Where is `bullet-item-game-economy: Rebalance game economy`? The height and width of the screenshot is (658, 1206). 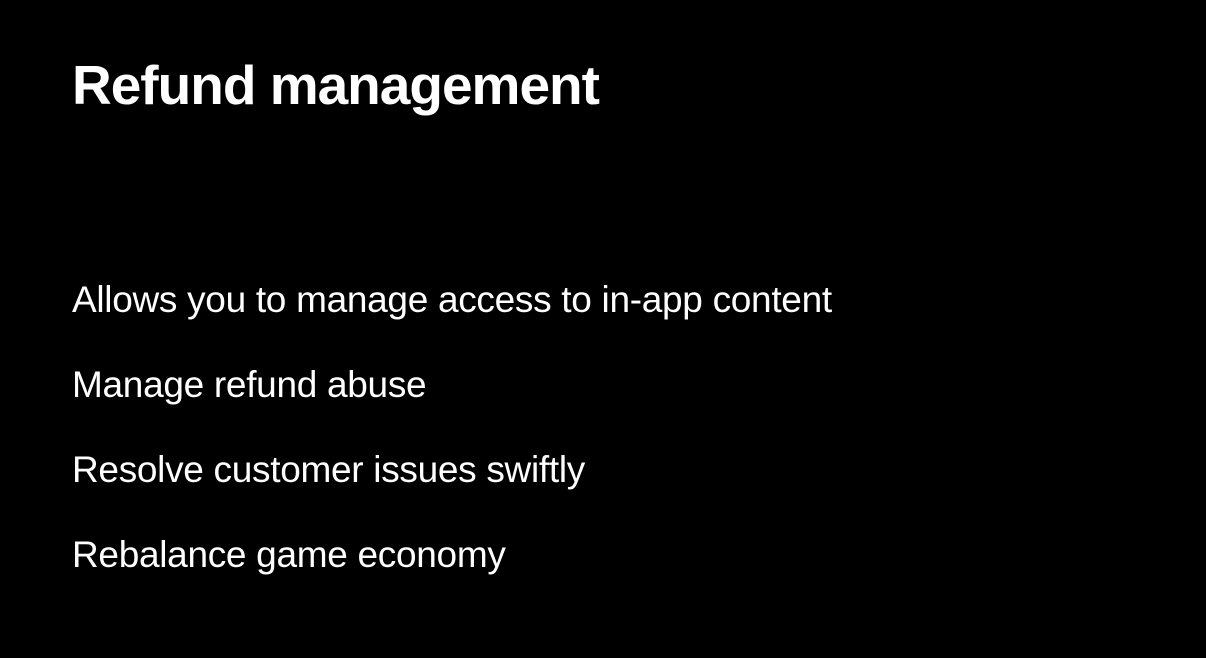 bullet-item-game-economy: Rebalance game economy is located at coordinates (289, 554).